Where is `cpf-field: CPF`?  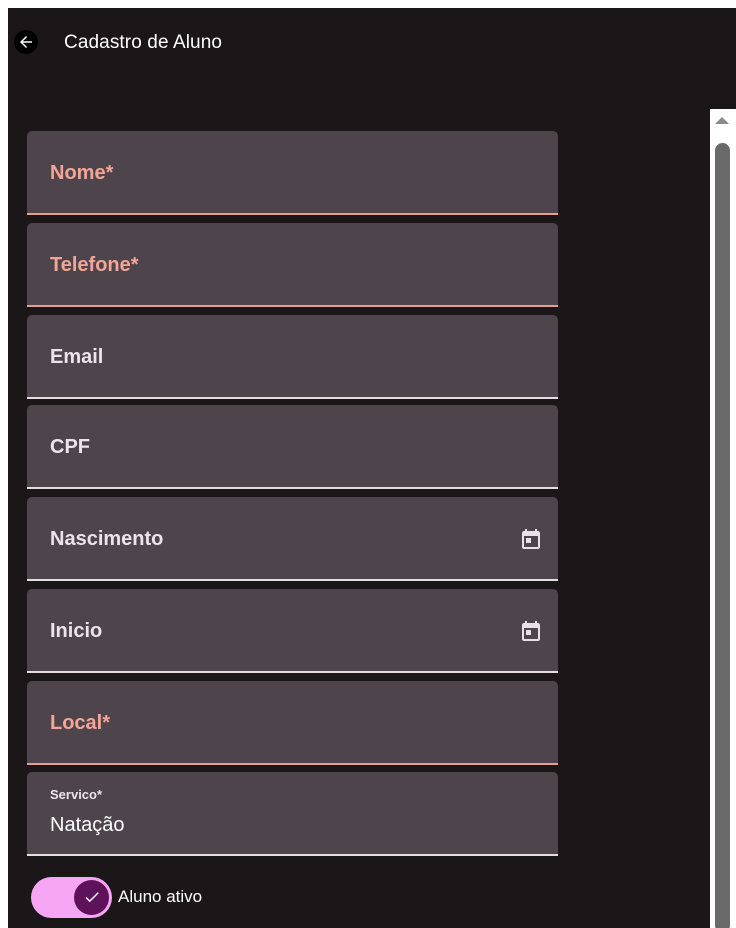
cpf-field: CPF is located at coordinates (292, 447).